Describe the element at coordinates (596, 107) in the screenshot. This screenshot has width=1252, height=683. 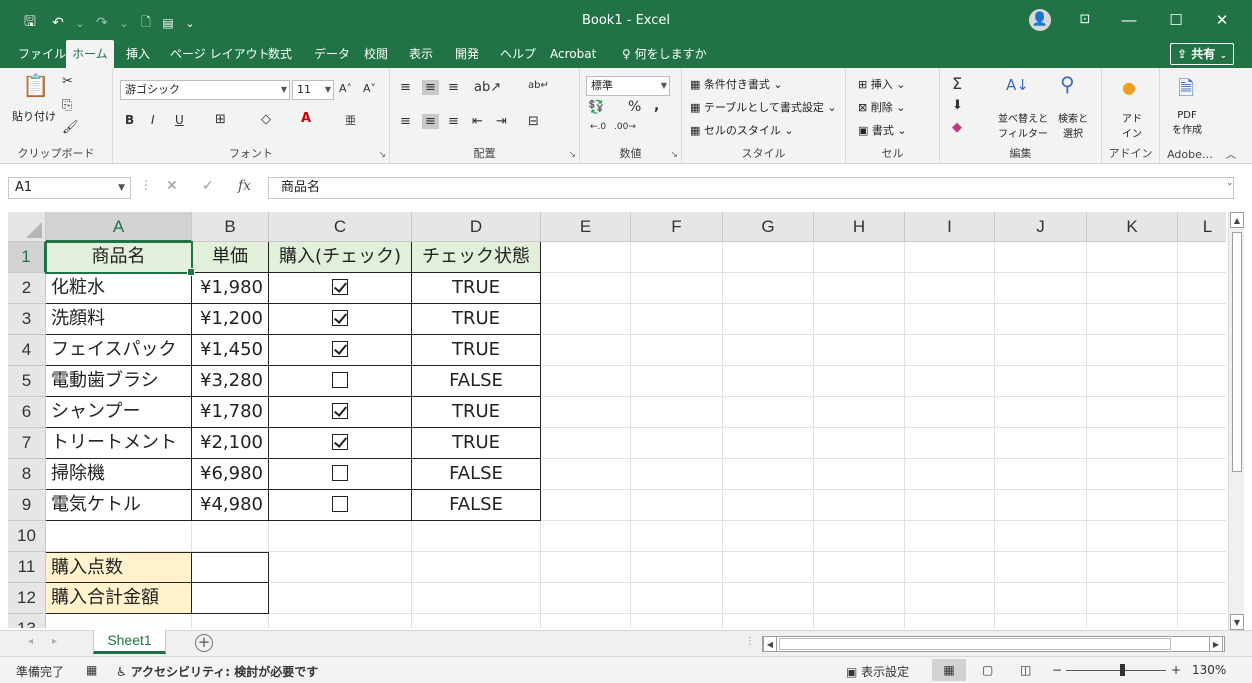
I see `currency-icon: 💱` at that location.